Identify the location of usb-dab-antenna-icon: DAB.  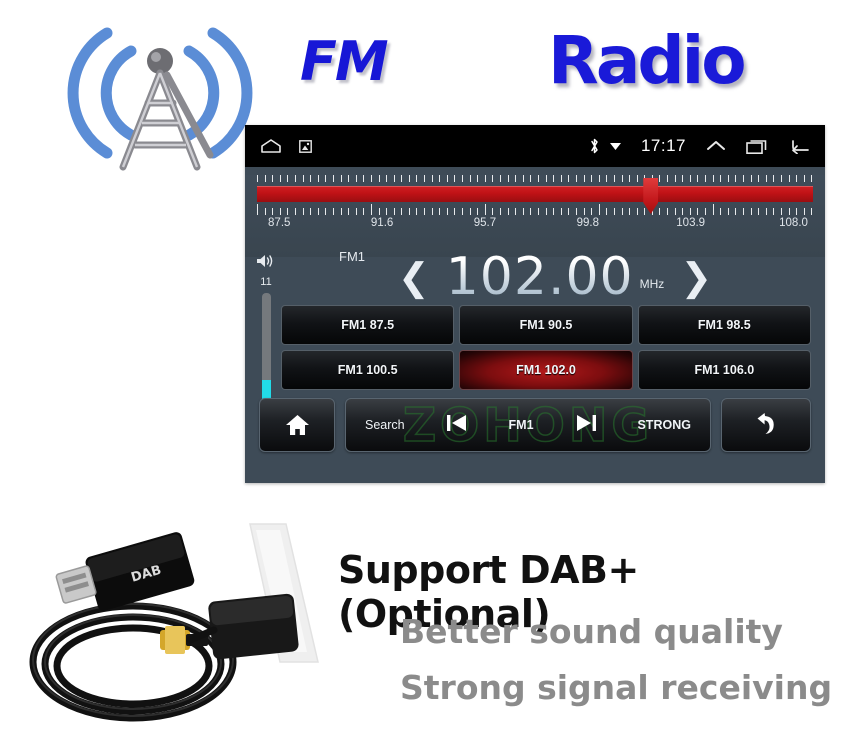
(174, 622).